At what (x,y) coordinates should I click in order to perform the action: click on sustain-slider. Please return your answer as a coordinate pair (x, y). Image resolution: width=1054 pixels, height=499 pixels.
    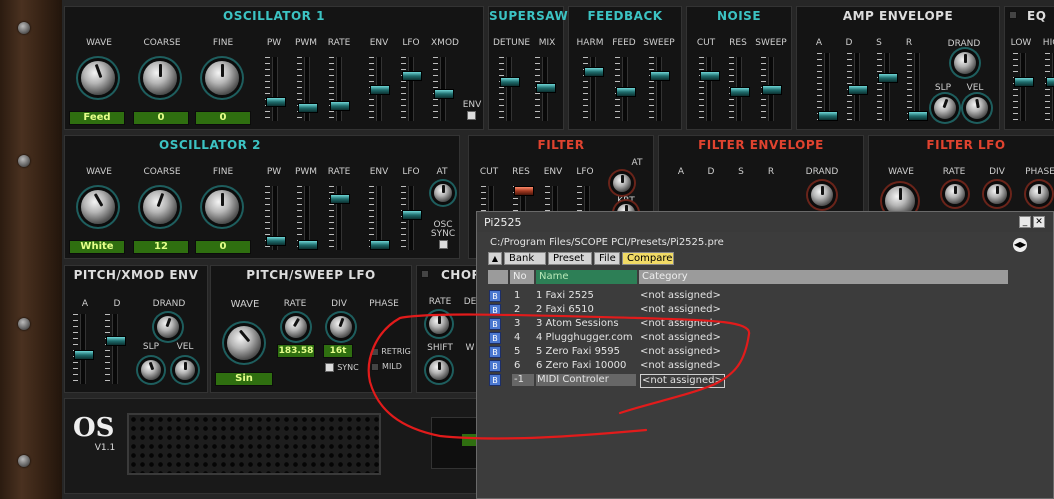
    Looking at the image, I should click on (888, 87).